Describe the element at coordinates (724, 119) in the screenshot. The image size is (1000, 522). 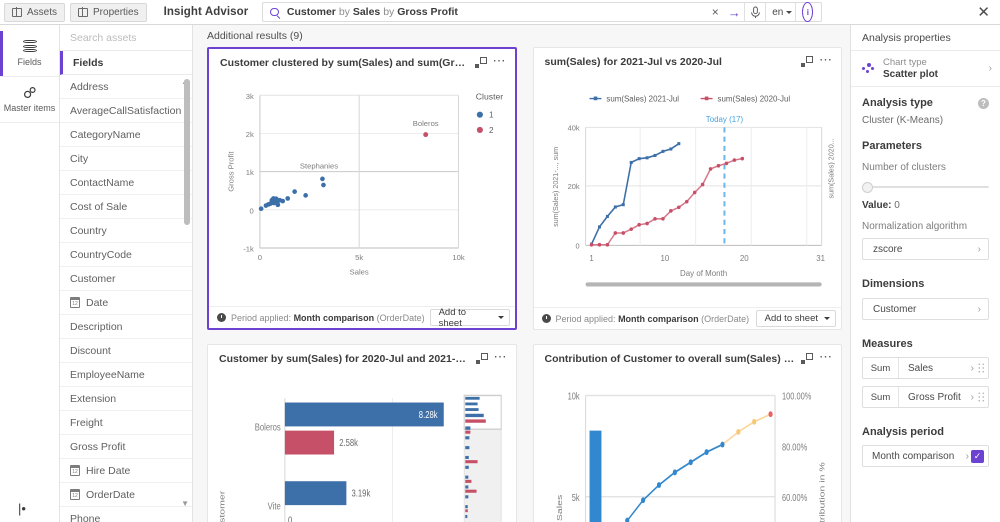
I see `svg-text: Today (17)` at that location.